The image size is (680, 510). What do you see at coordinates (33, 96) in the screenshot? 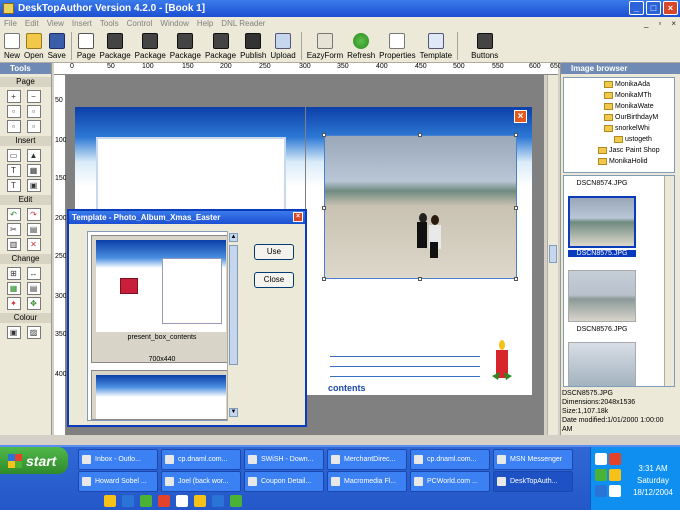
I see `remove-page-icon: −` at bounding box center [33, 96].